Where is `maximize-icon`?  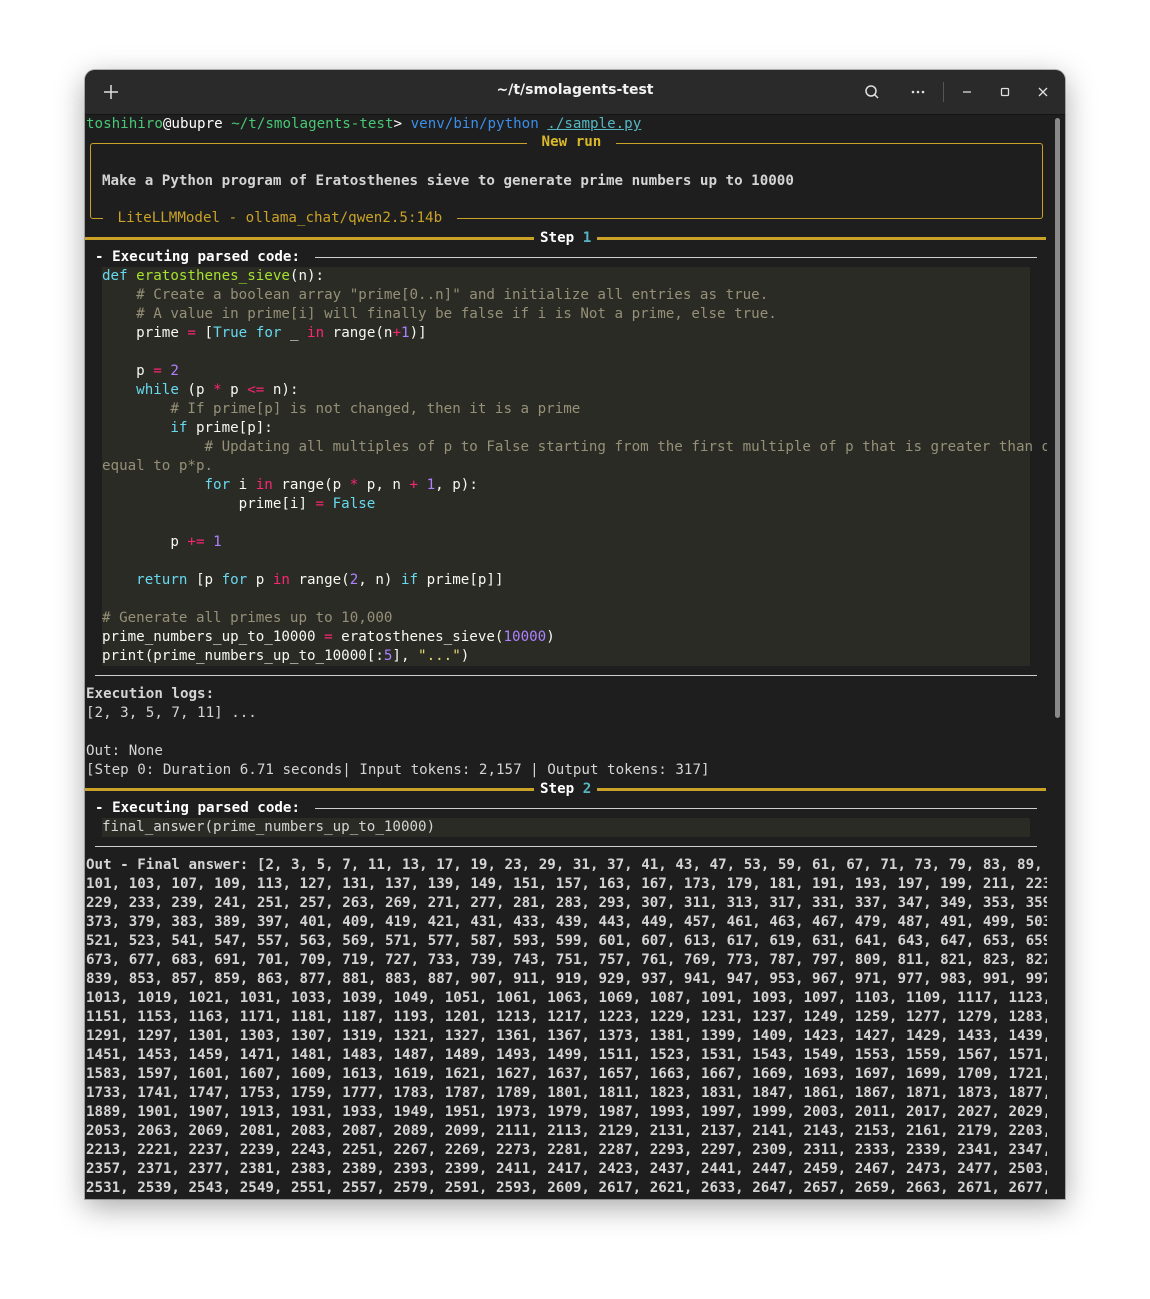
maximize-icon is located at coordinates (1005, 92).